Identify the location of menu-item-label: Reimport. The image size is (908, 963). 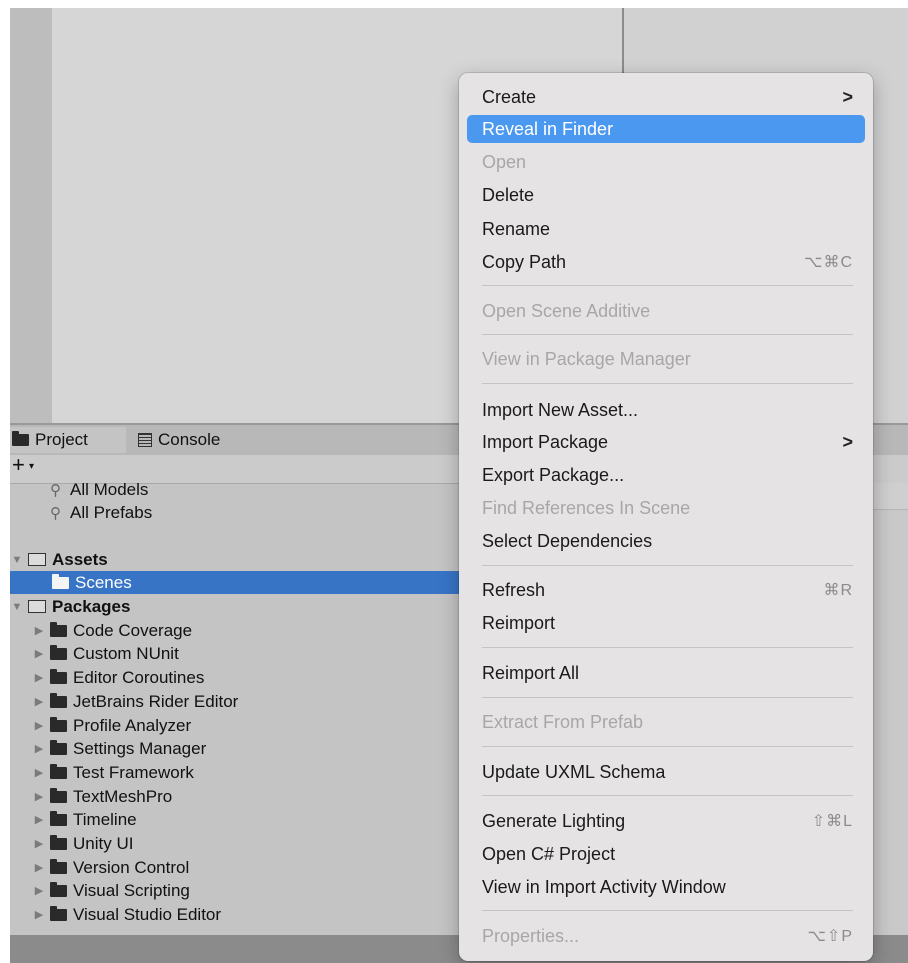
(519, 622).